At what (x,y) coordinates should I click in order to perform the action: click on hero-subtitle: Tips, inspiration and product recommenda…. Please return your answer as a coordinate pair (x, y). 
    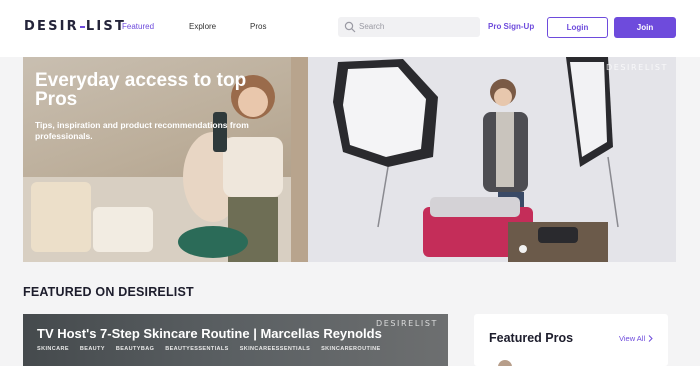
    Looking at the image, I should click on (142, 130).